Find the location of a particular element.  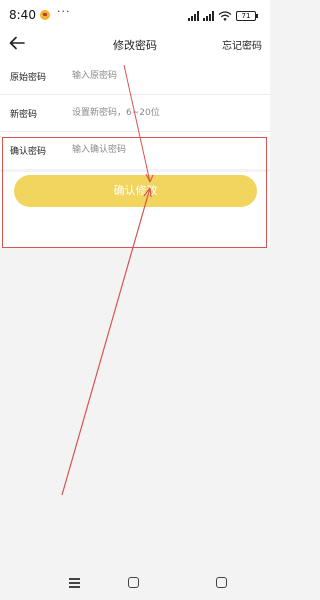

confirm-password-label: 确认密码 is located at coordinates (28, 152).